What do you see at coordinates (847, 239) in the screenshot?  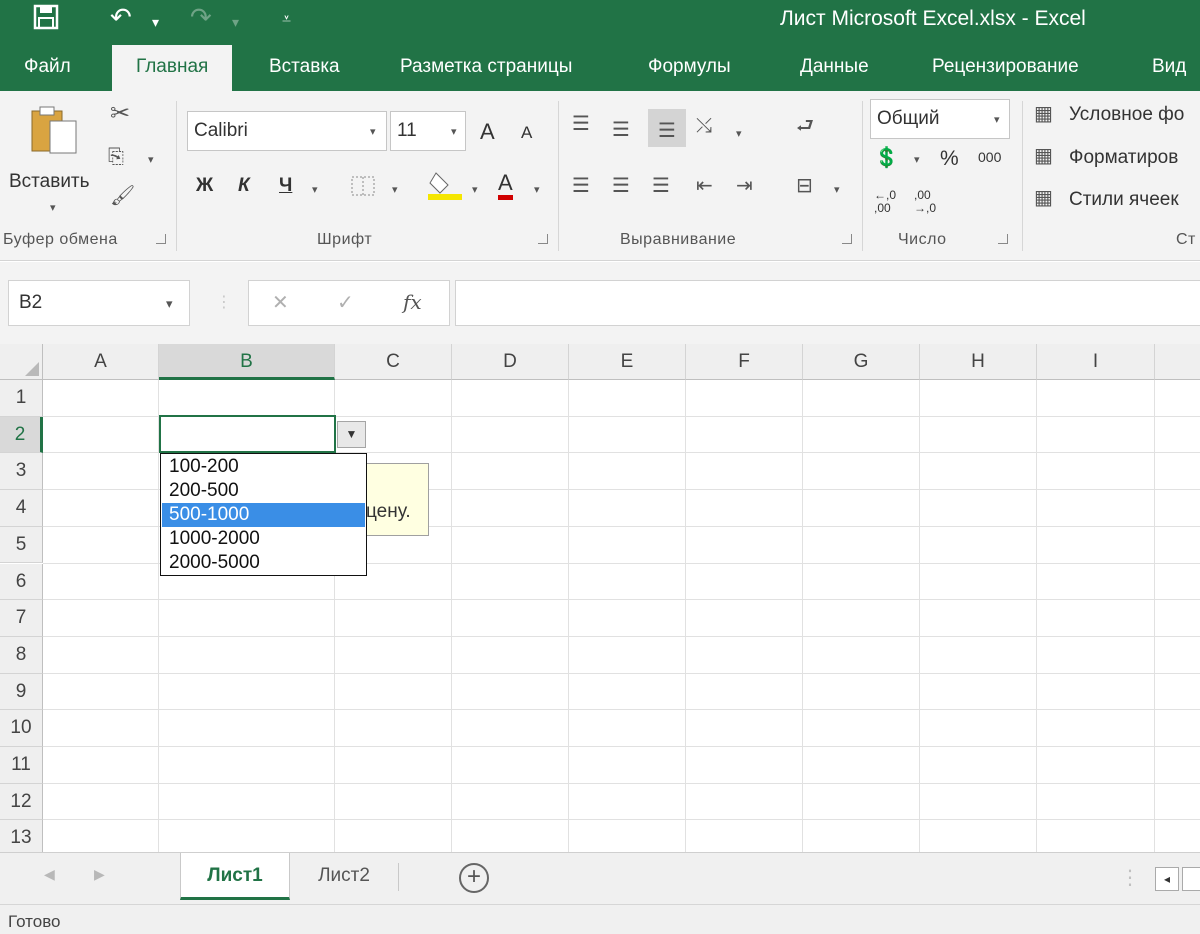 I see `alignment-launcher-icon` at bounding box center [847, 239].